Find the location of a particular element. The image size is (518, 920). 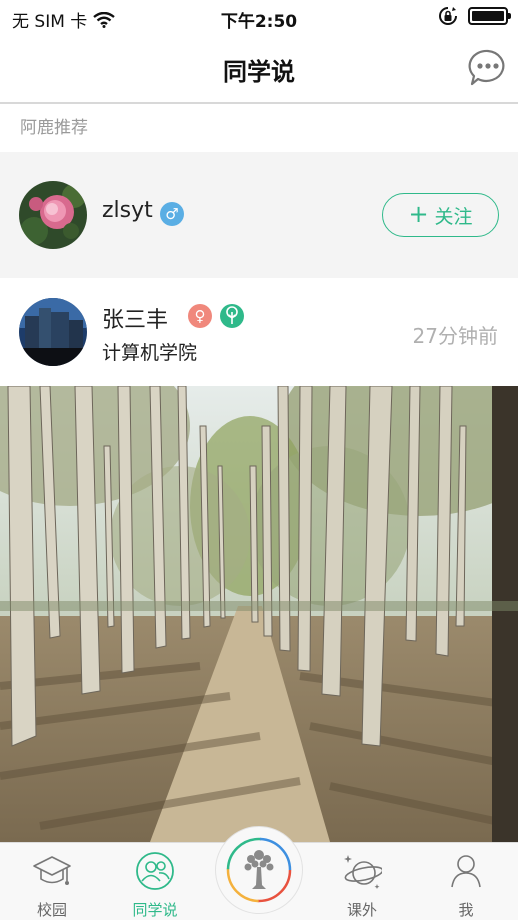

tab-me: 我 is located at coordinates (466, 881).